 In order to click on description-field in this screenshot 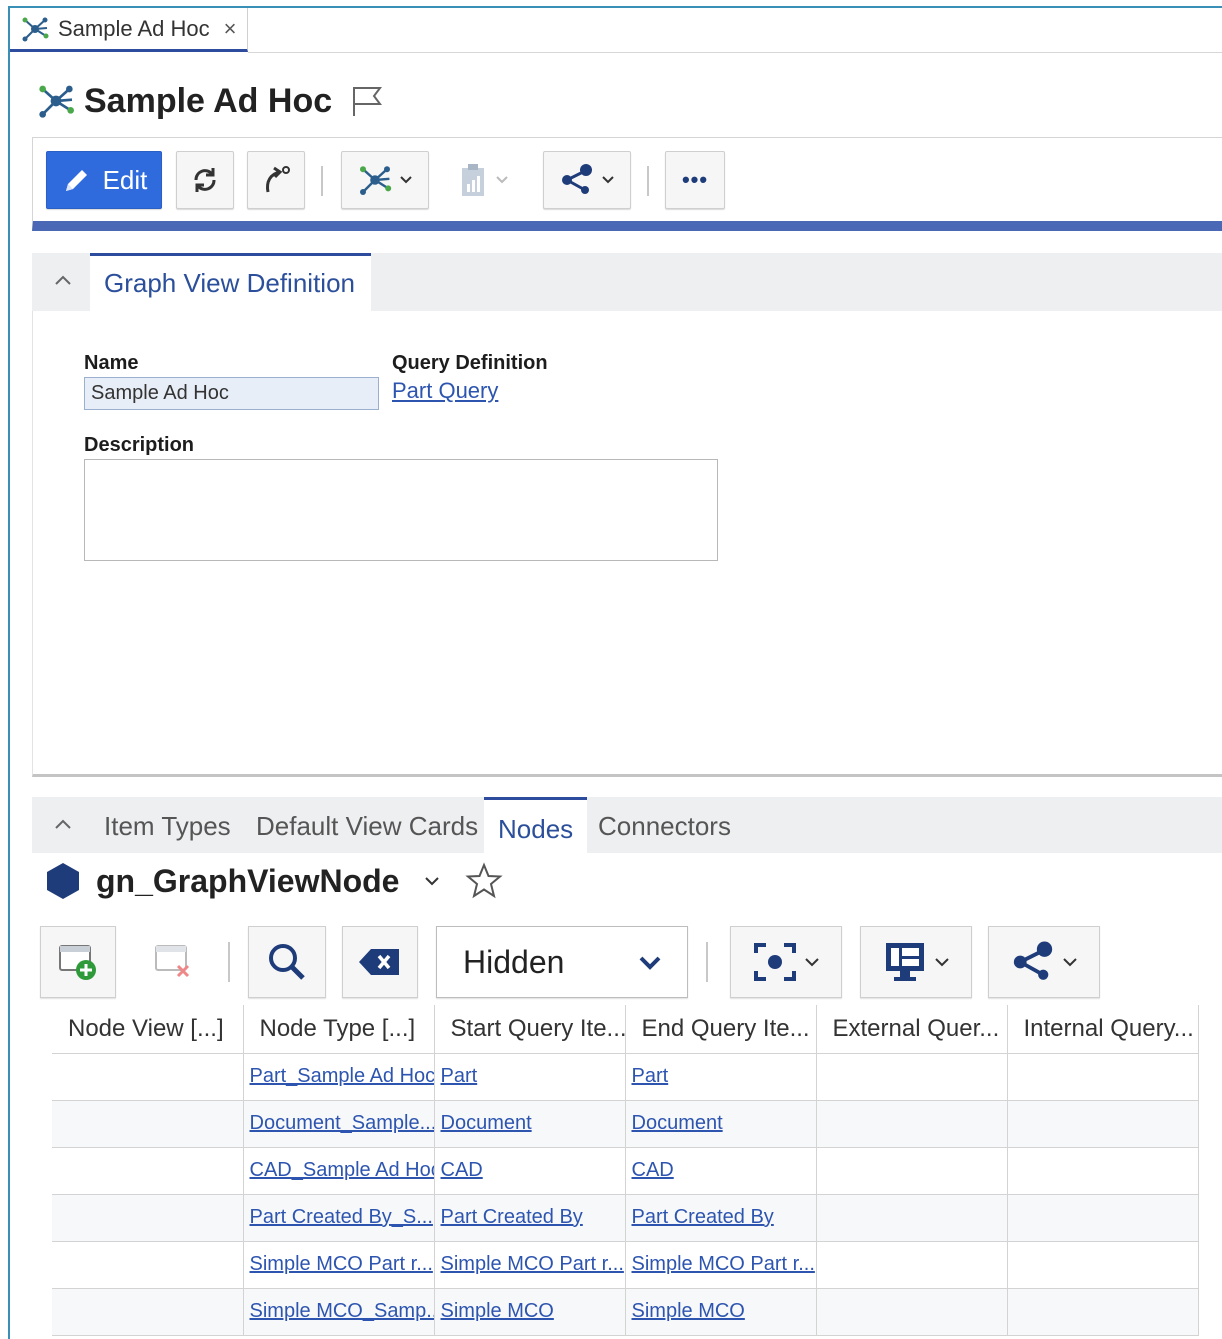, I will do `click(401, 510)`.